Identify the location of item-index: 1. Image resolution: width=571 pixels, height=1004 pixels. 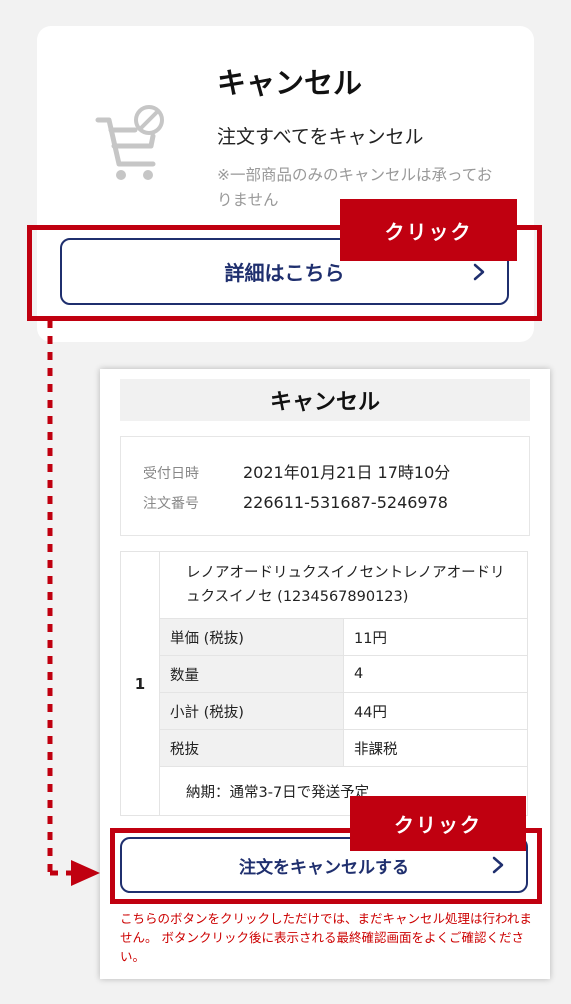
(140, 683).